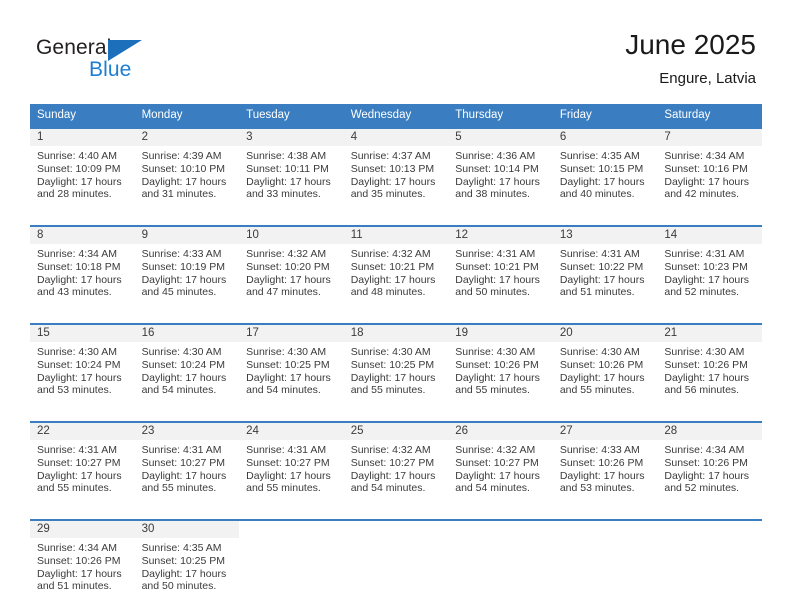  I want to click on day-number: 21, so click(709, 333).